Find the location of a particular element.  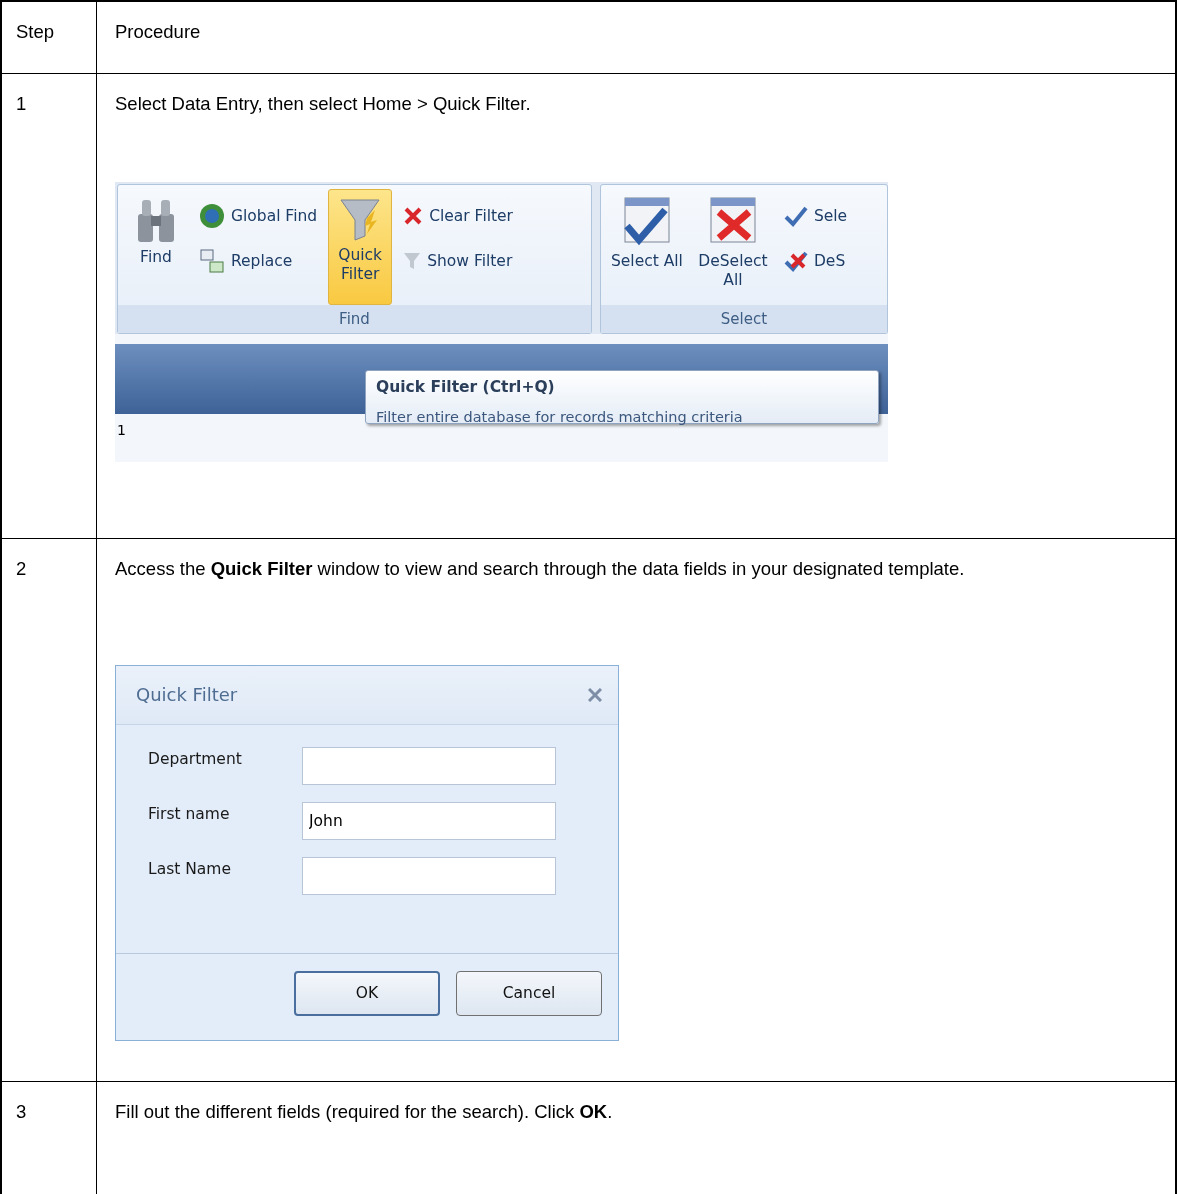

replace-icon is located at coordinates (212, 260).